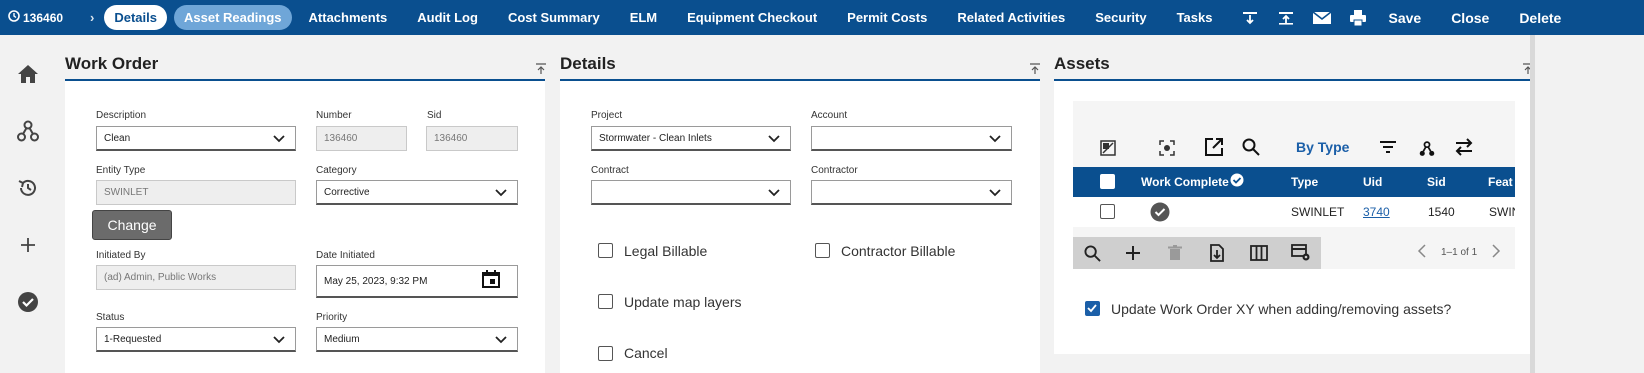  What do you see at coordinates (834, 170) in the screenshot?
I see `contractor-label: Contractor` at bounding box center [834, 170].